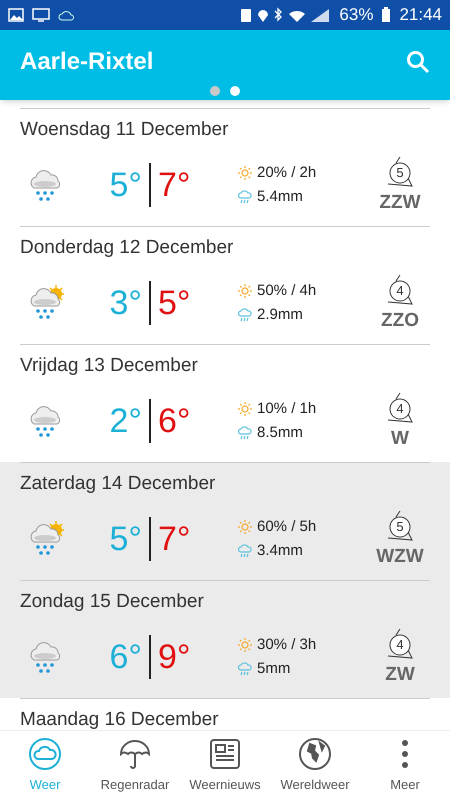 The width and height of the screenshot is (450, 800). Describe the element at coordinates (280, 551) in the screenshot. I see `precipitation-text: 3.4mm` at that location.